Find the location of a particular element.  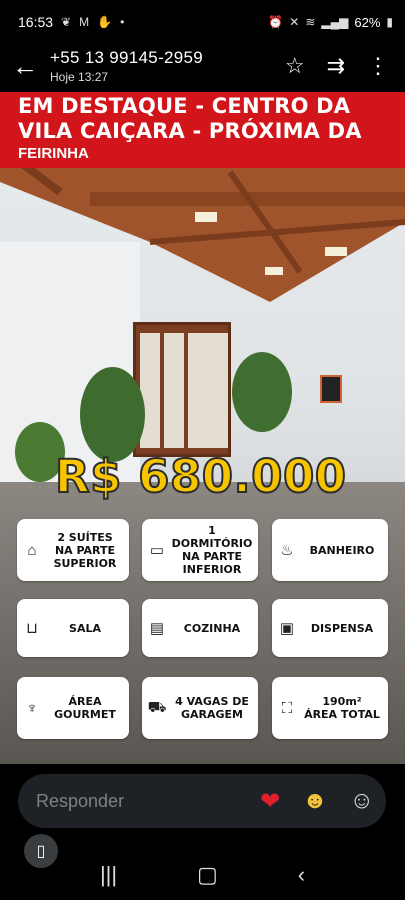

reply-input: Responder is located at coordinates (148, 801).